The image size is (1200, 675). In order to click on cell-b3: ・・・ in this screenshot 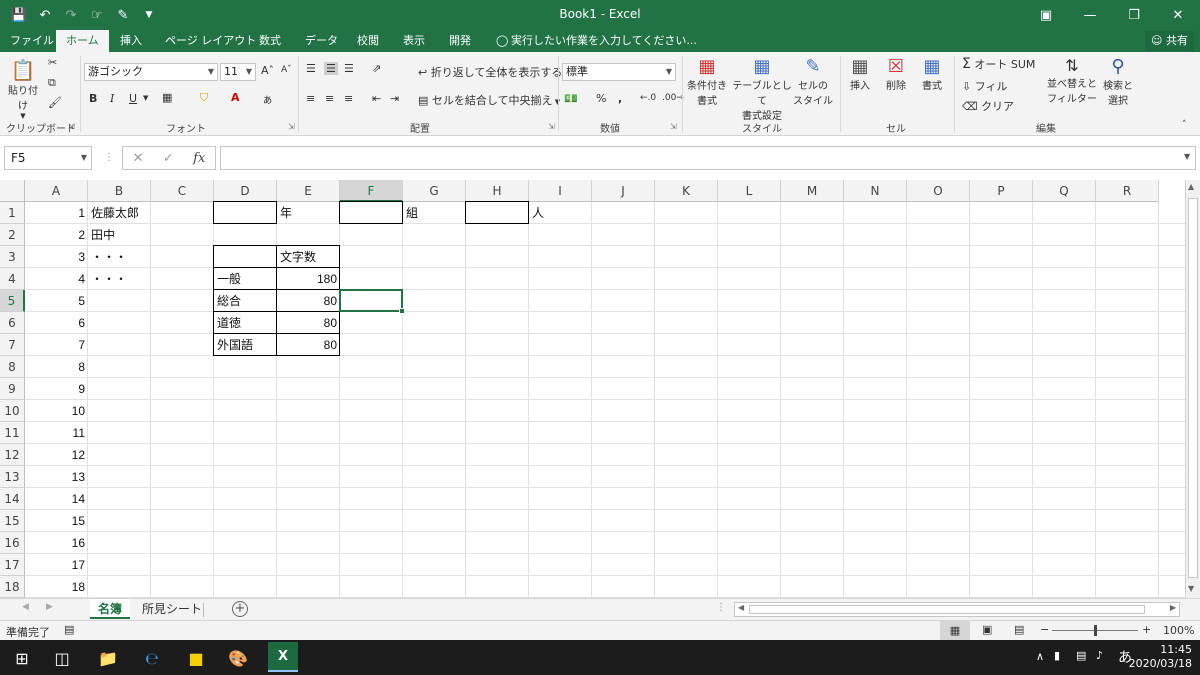, I will do `click(119, 257)`.